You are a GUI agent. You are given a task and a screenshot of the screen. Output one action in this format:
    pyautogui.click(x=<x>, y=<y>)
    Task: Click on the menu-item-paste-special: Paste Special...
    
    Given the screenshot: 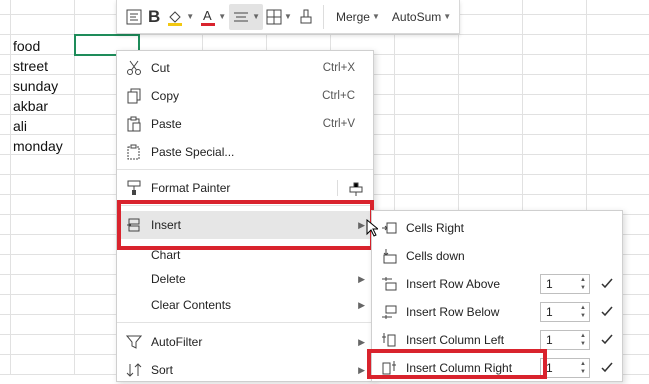 What is the action you would take?
    pyautogui.click(x=245, y=152)
    